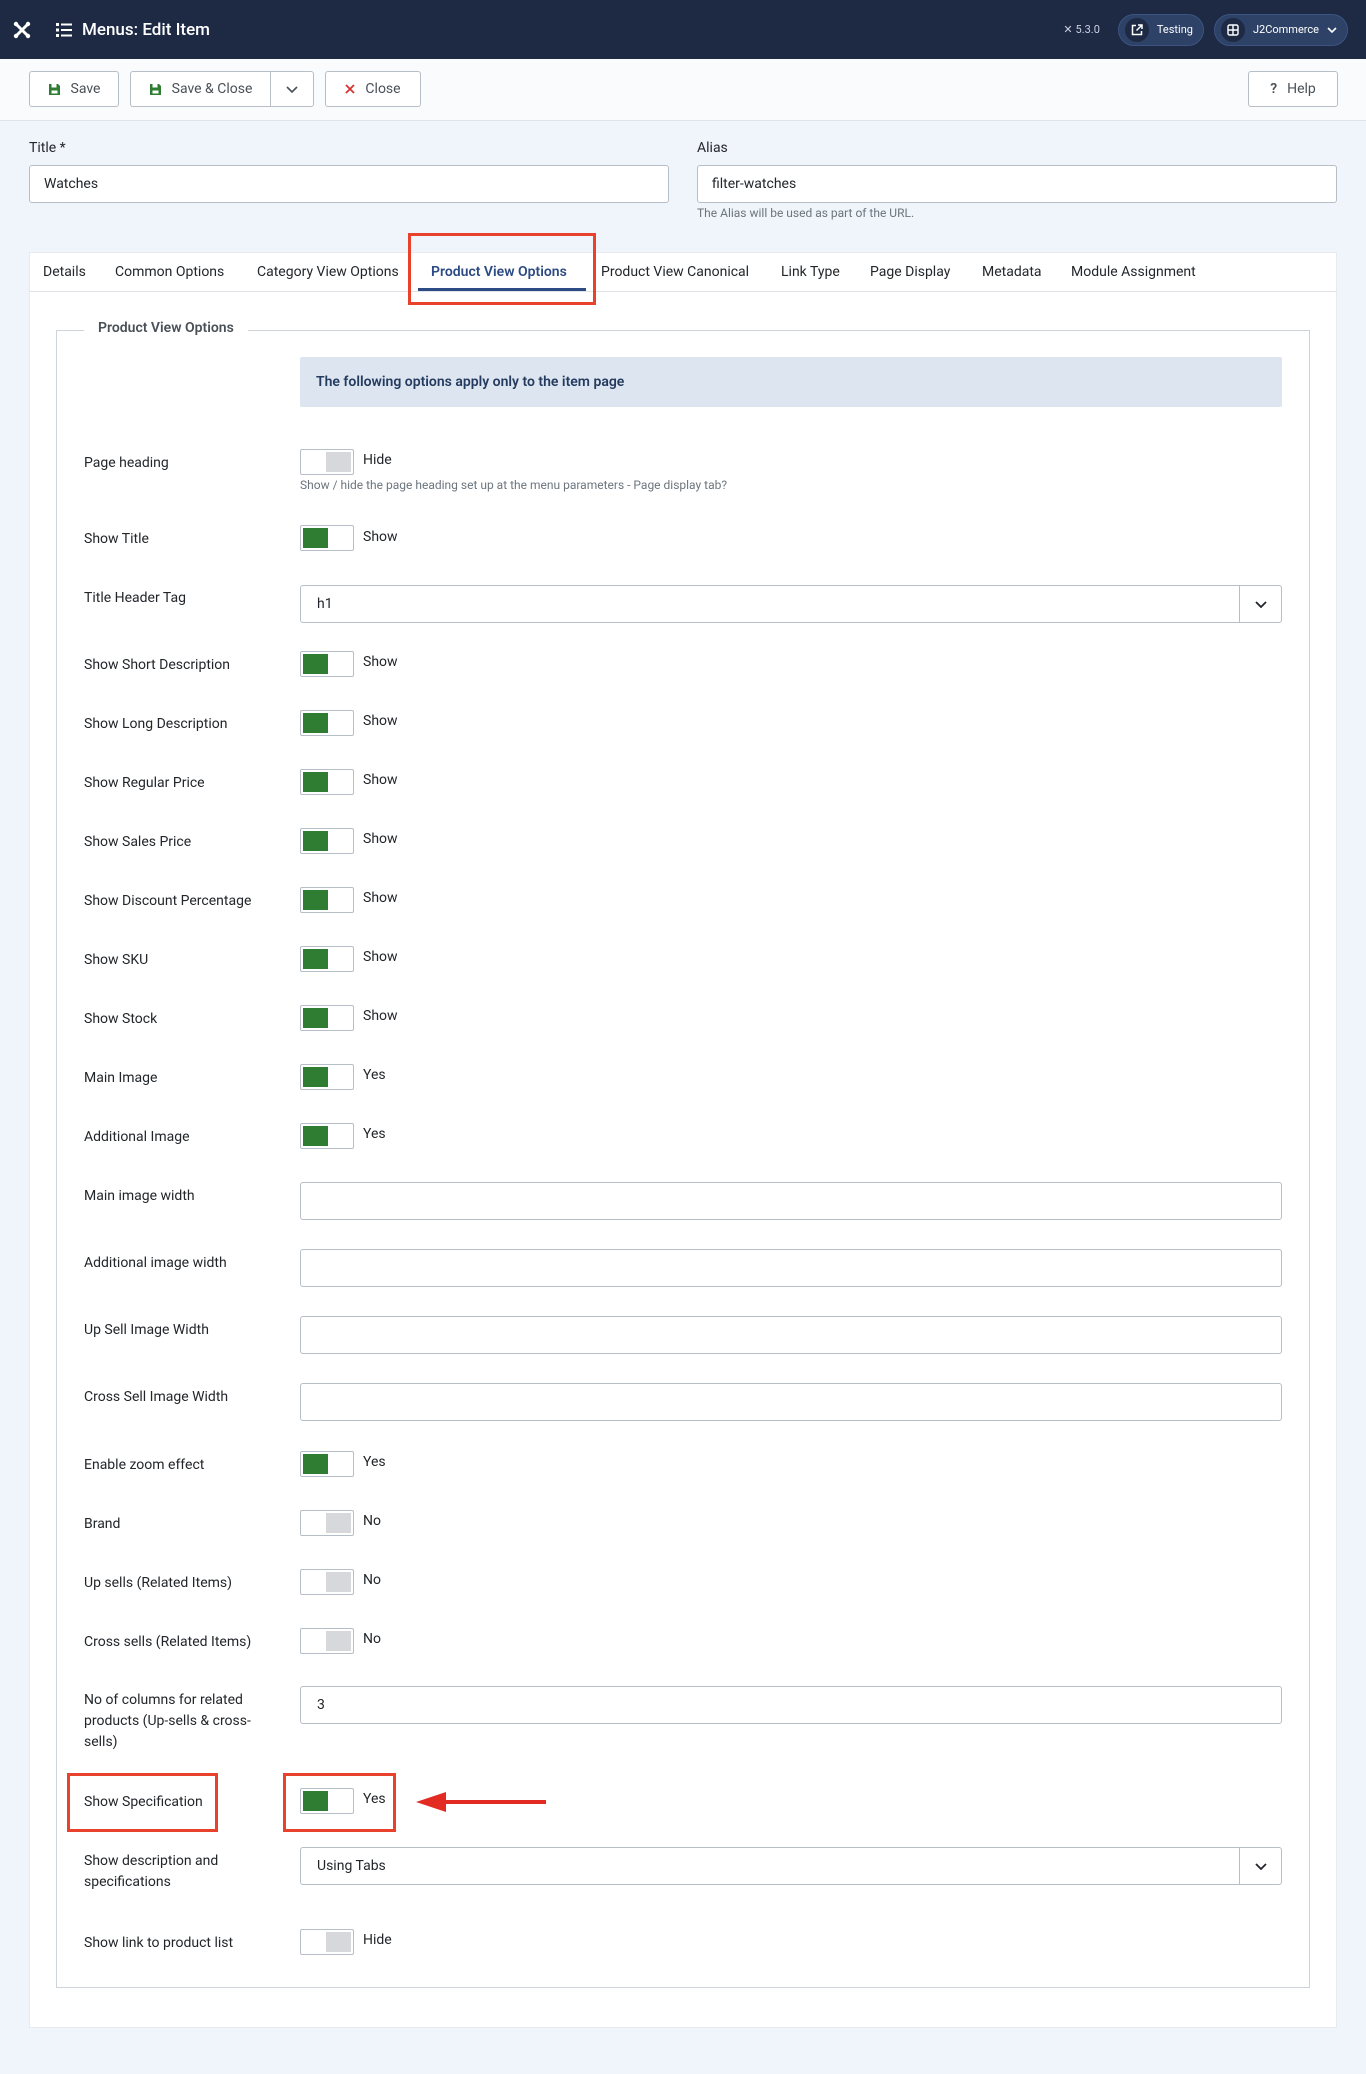  Describe the element at coordinates (791, 604) in the screenshot. I see `title-header-tag-select: h1` at that location.